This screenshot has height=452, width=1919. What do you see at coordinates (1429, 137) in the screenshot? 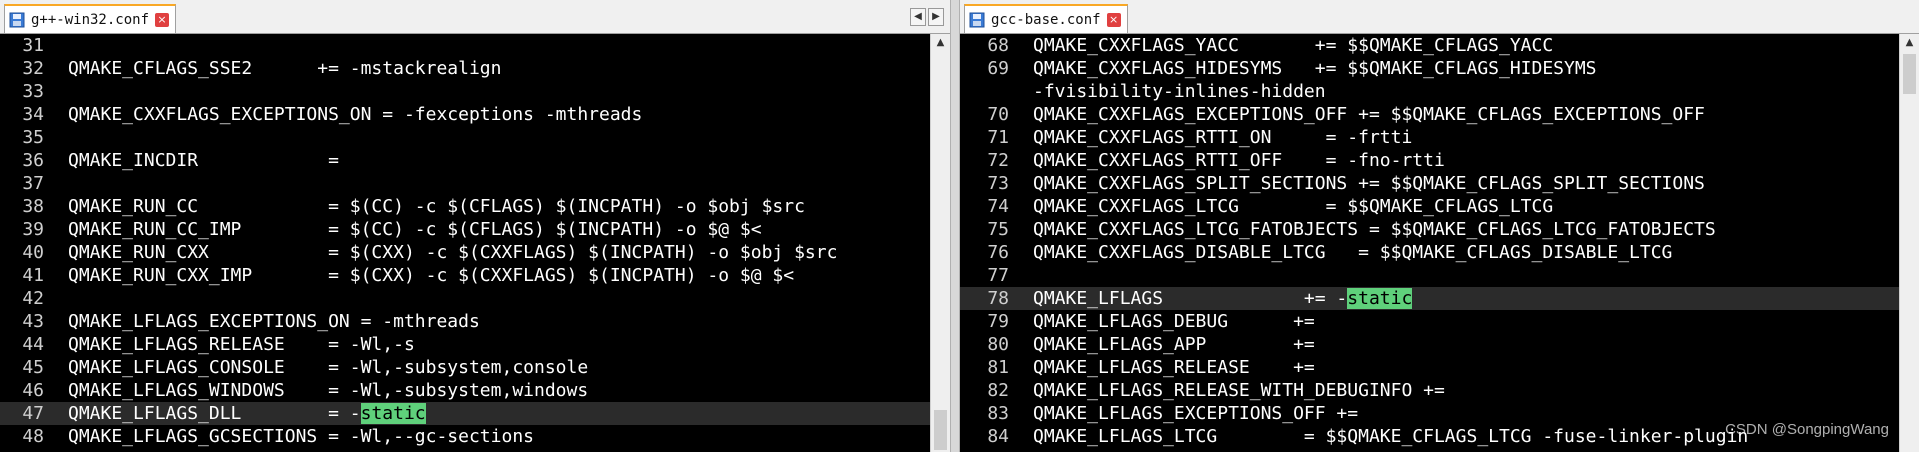
I see `code-line: 71 QMAKE_CXXFLAGS_RTTI_ON = -frtti` at bounding box center [1429, 137].